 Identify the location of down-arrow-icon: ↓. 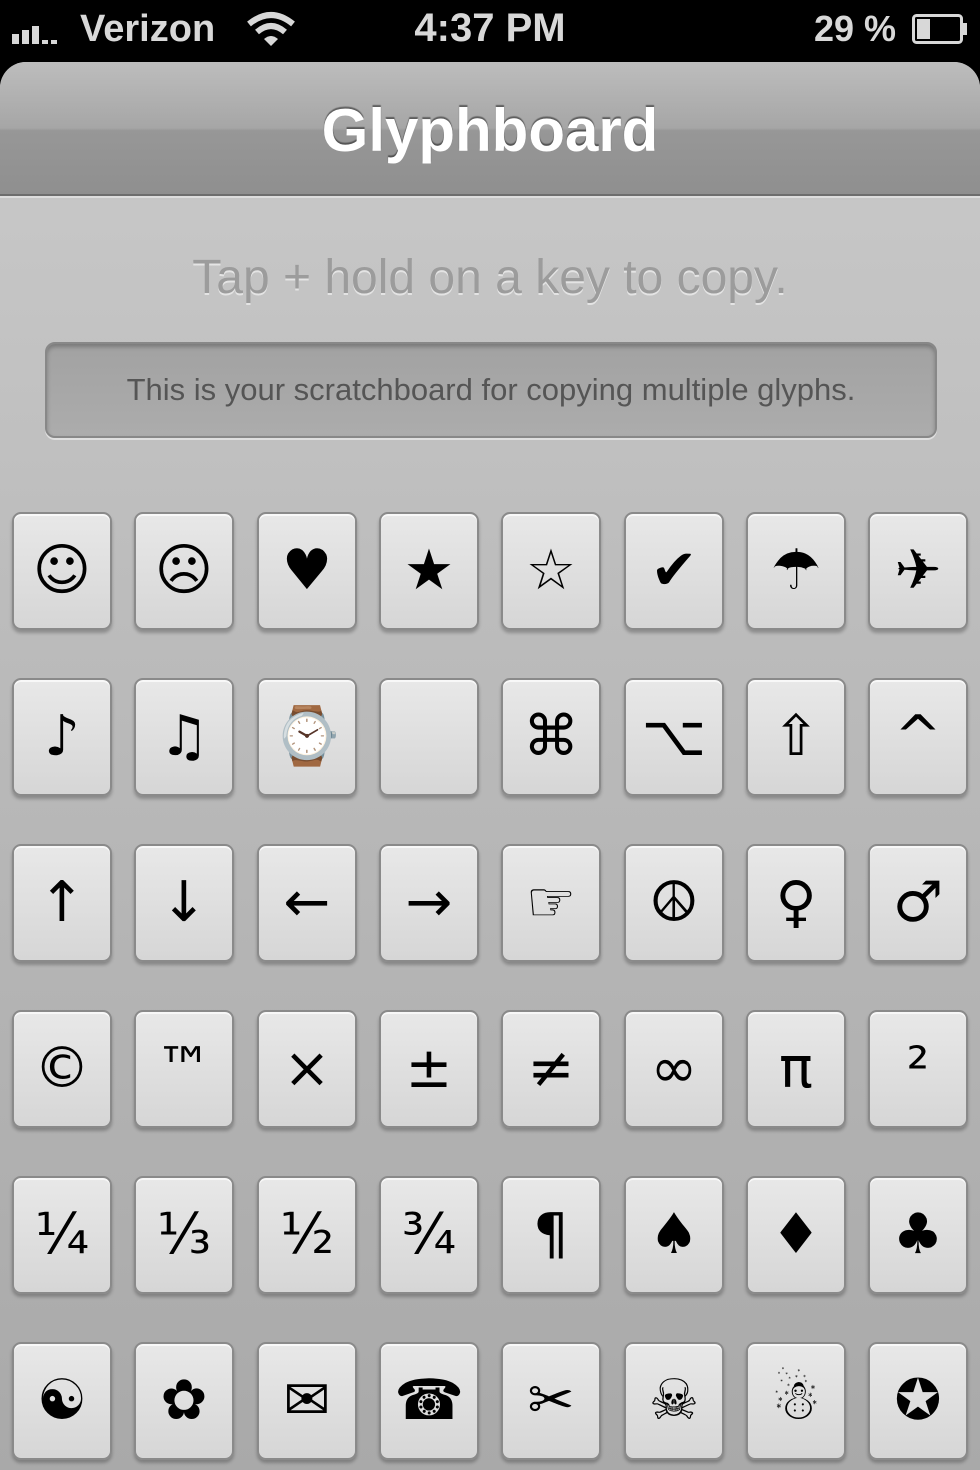
(184, 902).